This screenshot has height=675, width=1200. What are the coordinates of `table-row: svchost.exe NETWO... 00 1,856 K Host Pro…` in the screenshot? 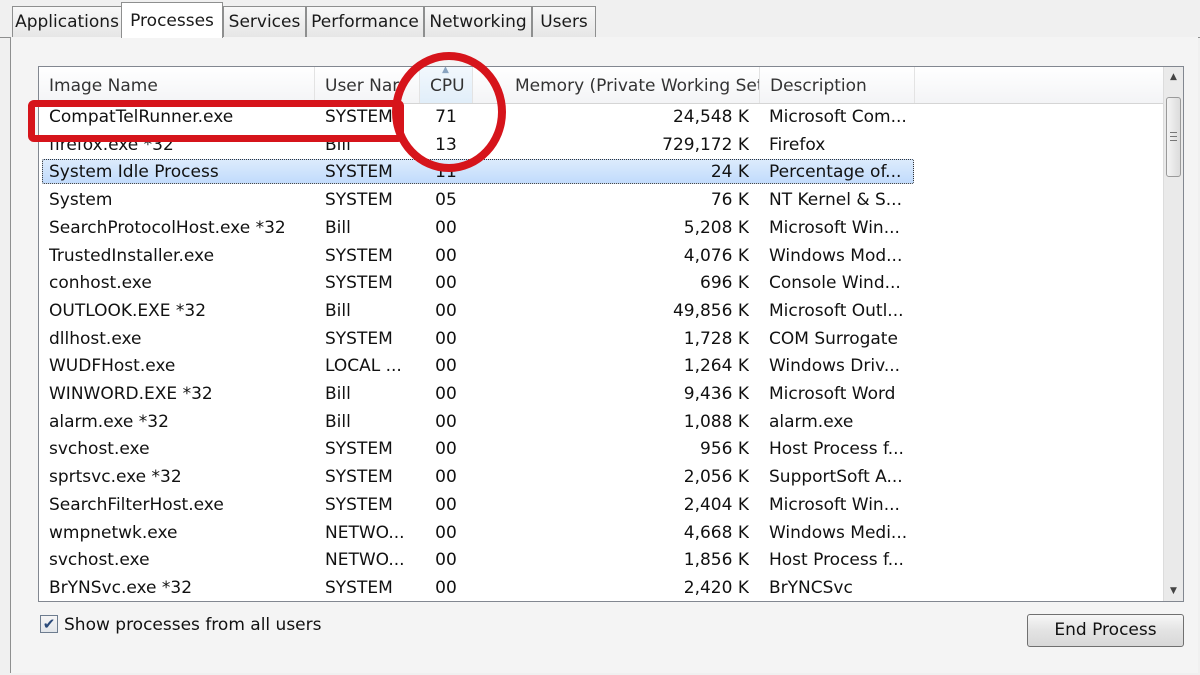 It's located at (602, 560).